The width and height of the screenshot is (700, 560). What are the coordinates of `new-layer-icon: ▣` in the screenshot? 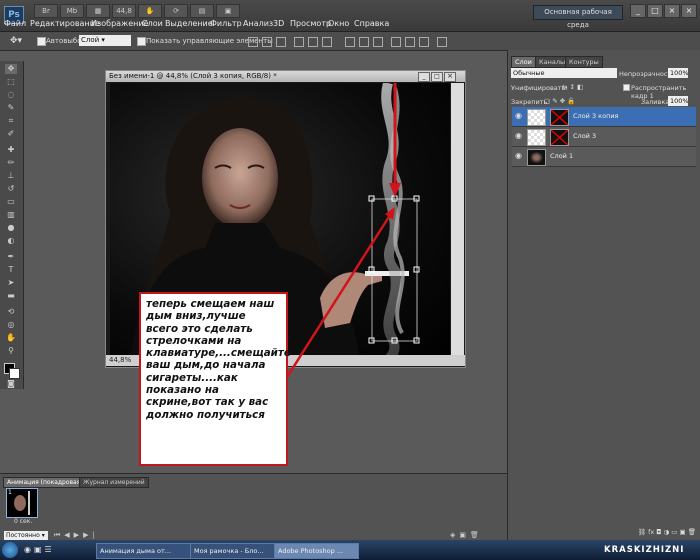 It's located at (683, 532).